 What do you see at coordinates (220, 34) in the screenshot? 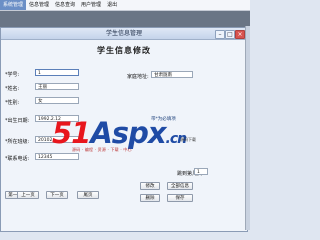
I see `minimize-icon: –` at bounding box center [220, 34].